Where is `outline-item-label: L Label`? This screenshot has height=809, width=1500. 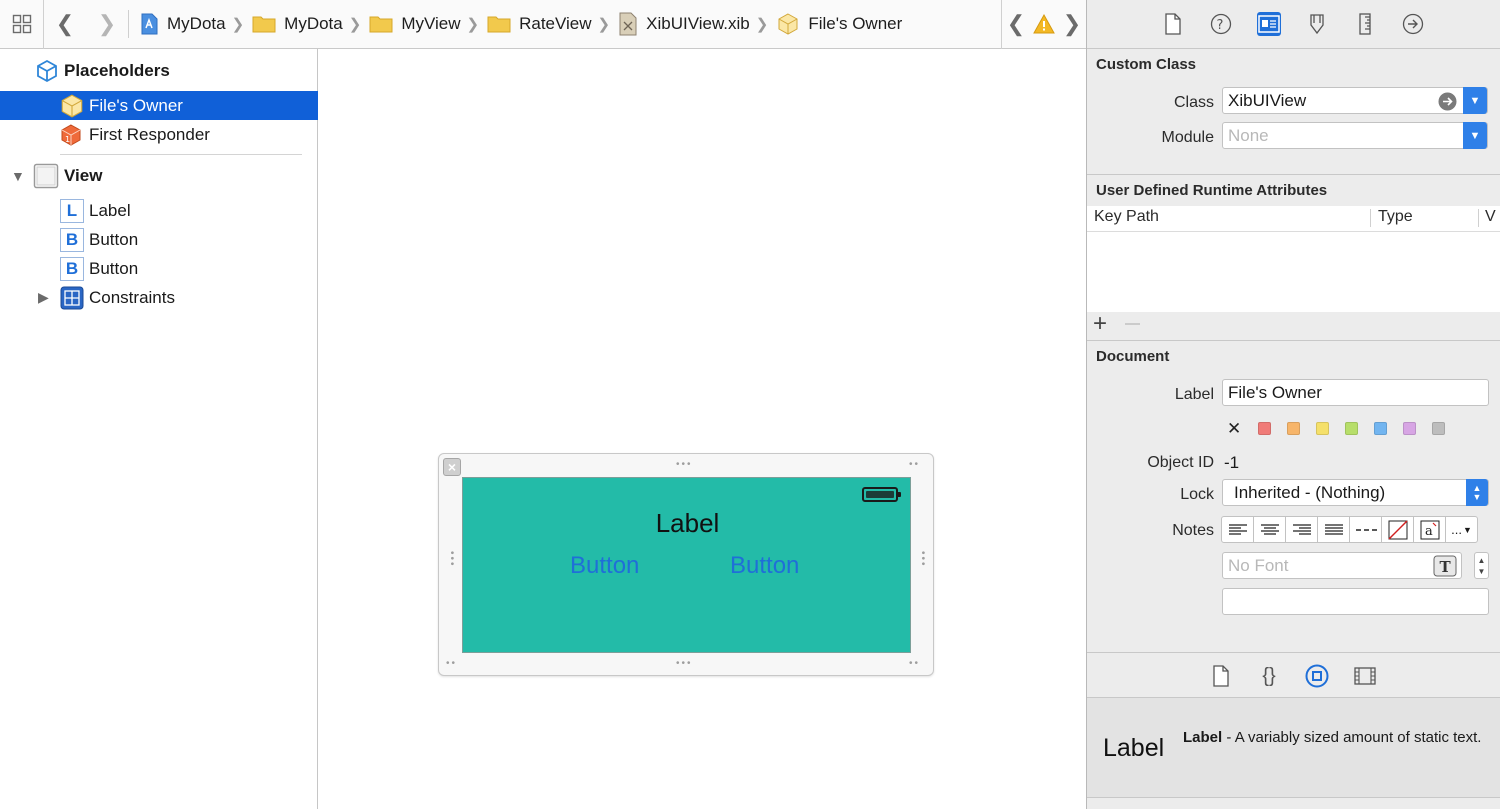 outline-item-label: L Label is located at coordinates (159, 210).